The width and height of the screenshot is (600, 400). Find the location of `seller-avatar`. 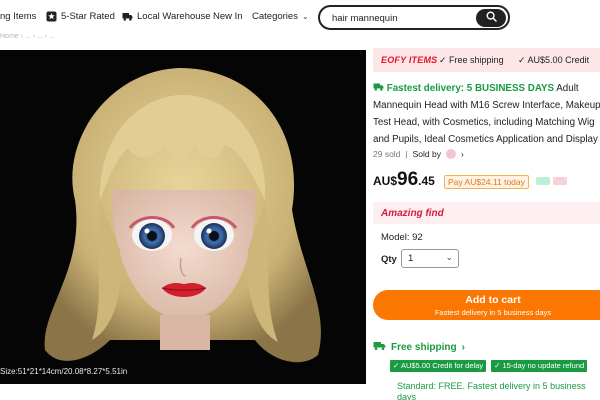

seller-avatar is located at coordinates (451, 154).